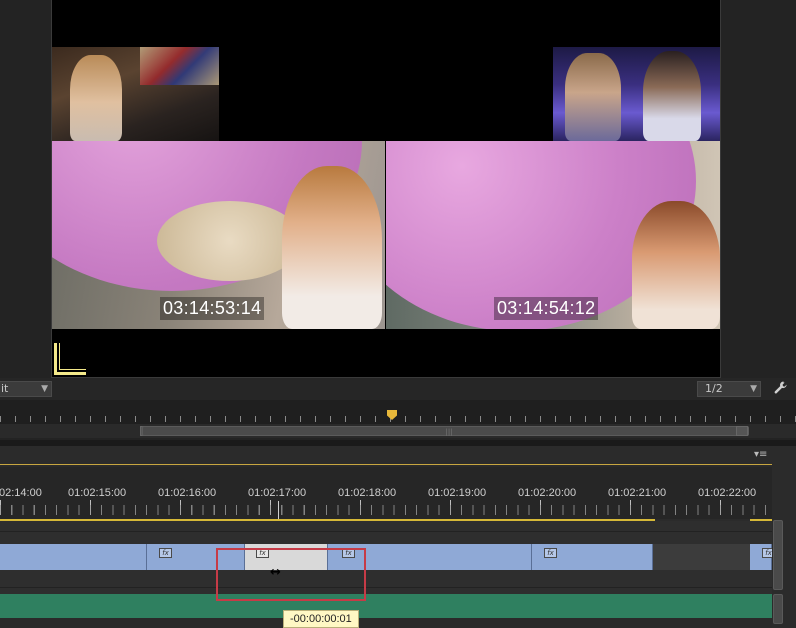 This screenshot has height=628, width=796. Describe the element at coordinates (278, 510) in the screenshot. I see `playhead-line` at that location.